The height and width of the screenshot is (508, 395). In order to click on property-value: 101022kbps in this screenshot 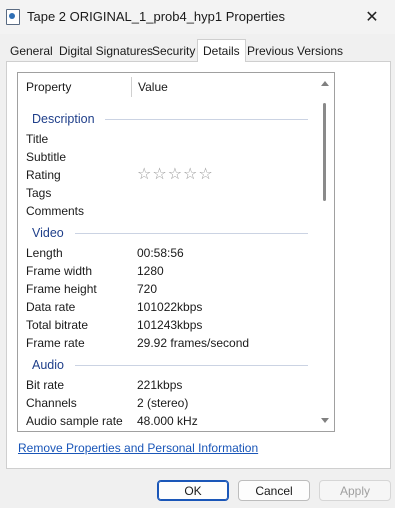, I will do `click(170, 307)`.